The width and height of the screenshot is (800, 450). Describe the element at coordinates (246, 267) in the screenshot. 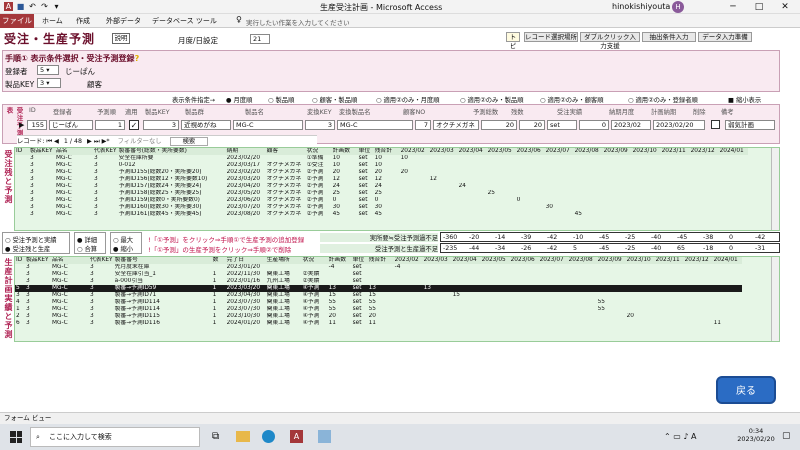

I see `table-cell: 2023/01/20` at that location.